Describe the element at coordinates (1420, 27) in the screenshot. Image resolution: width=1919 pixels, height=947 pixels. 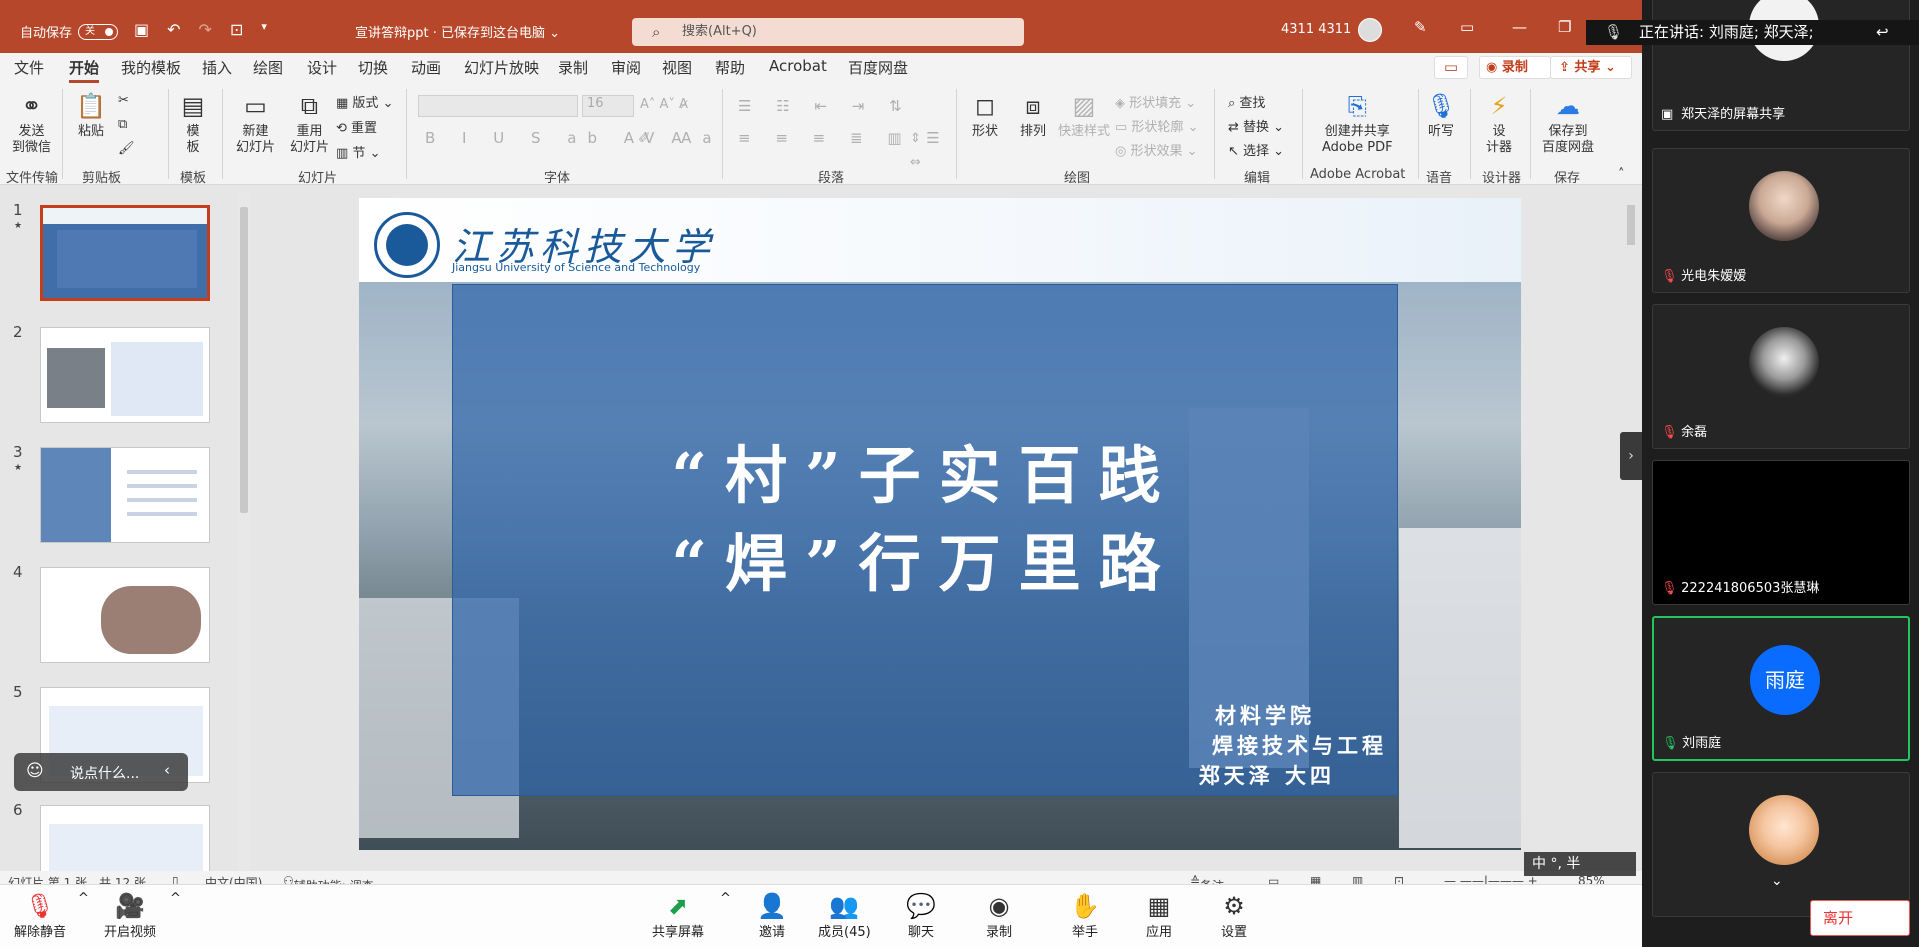
I see `pen-icon: ✎` at that location.